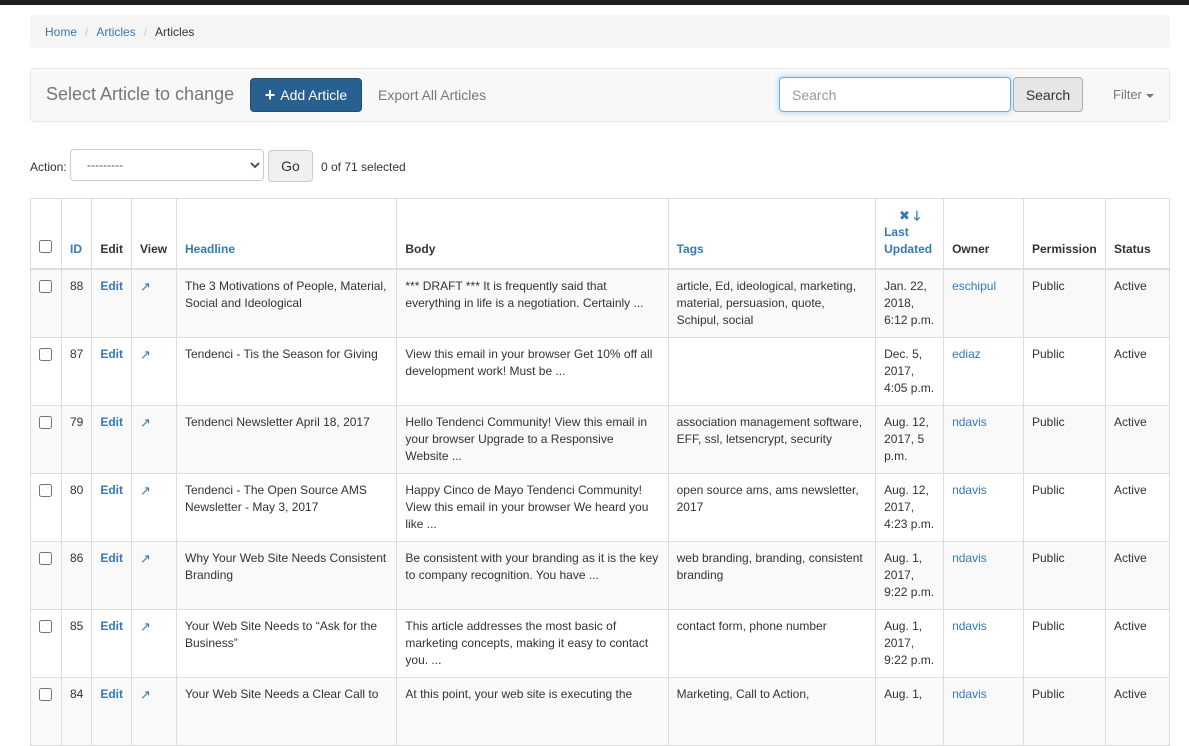 Image resolution: width=1189 pixels, height=746 pixels. Describe the element at coordinates (909, 215) in the screenshot. I see `sort-icons: ✖ 🡓` at that location.